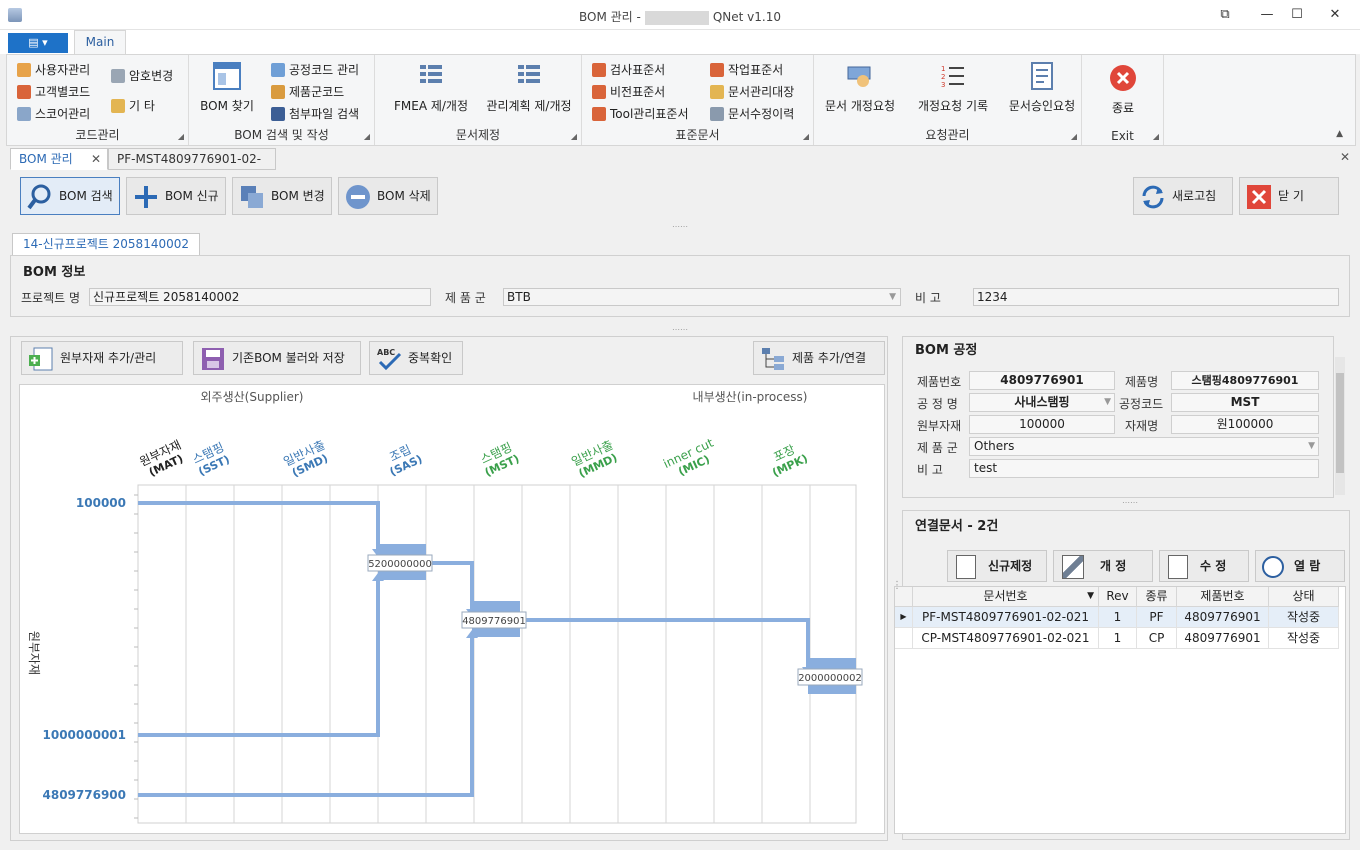 The image size is (1360, 850). I want to click on column-header: 문서번호 ▼, so click(1006, 597).